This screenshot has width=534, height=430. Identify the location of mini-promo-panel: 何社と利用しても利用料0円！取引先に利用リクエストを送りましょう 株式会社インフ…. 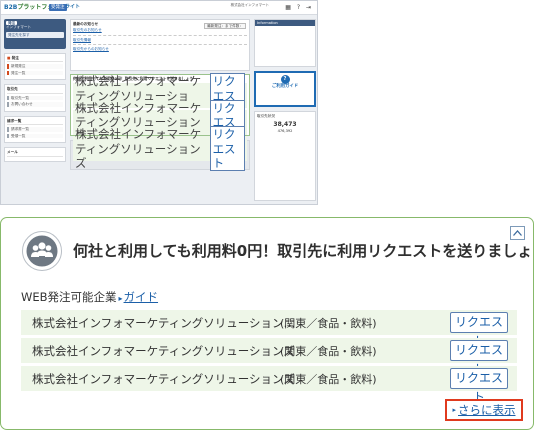
(160, 122).